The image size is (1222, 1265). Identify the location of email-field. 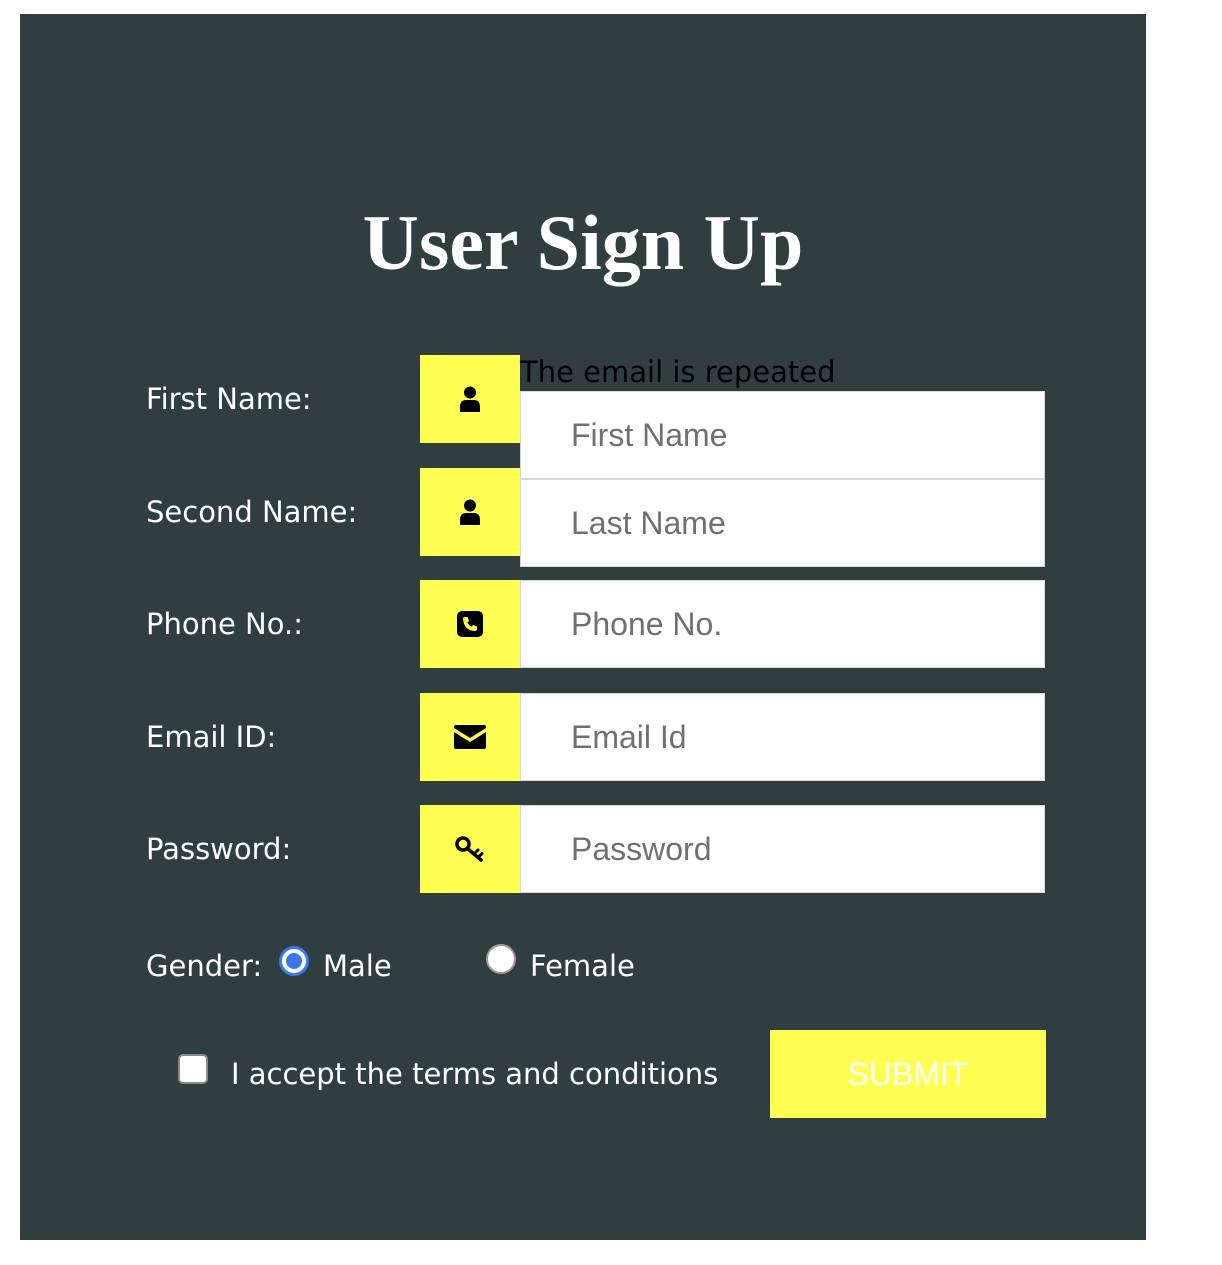
(782, 737).